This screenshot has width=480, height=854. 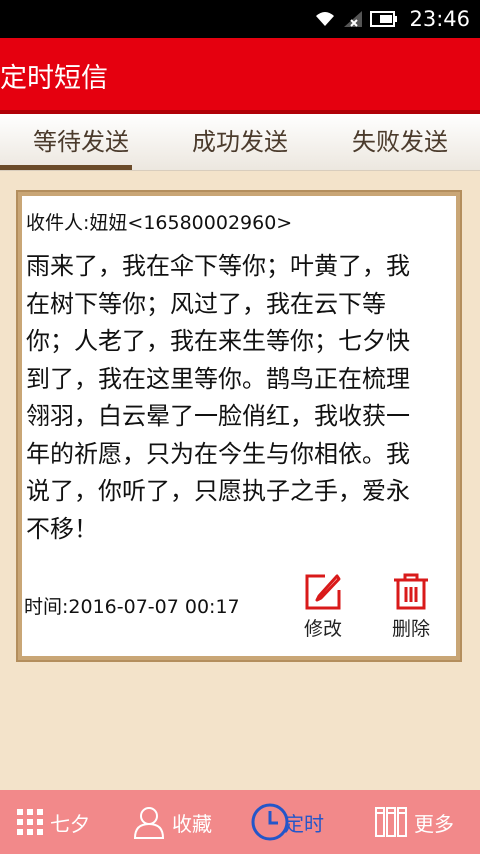 What do you see at coordinates (192, 823) in the screenshot?
I see `nav-label: 收藏` at bounding box center [192, 823].